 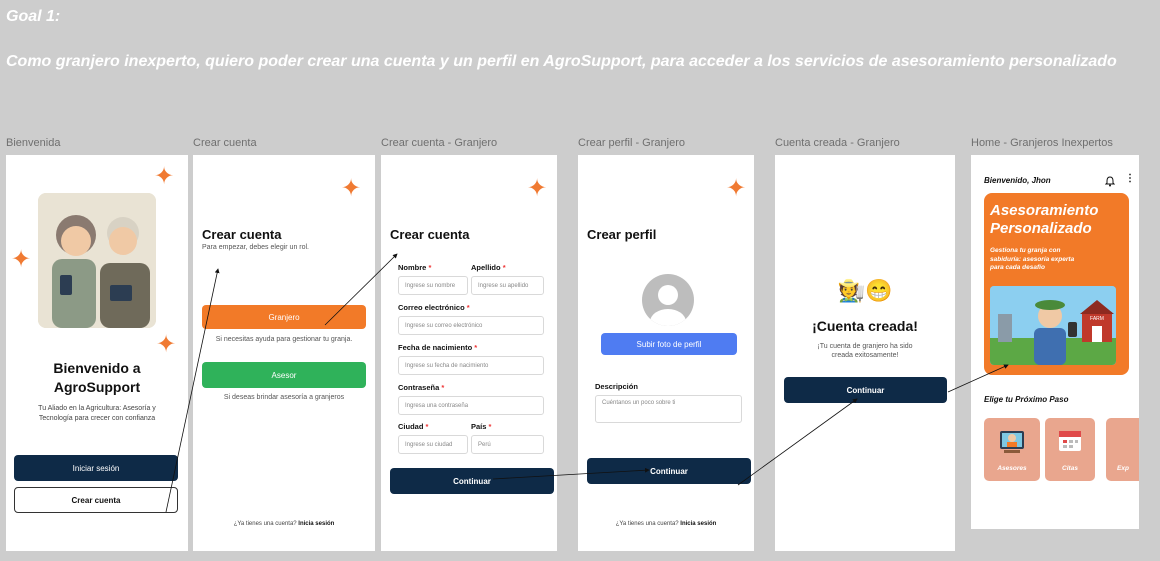 I want to click on avatar-placeholder-icon, so click(x=668, y=300).